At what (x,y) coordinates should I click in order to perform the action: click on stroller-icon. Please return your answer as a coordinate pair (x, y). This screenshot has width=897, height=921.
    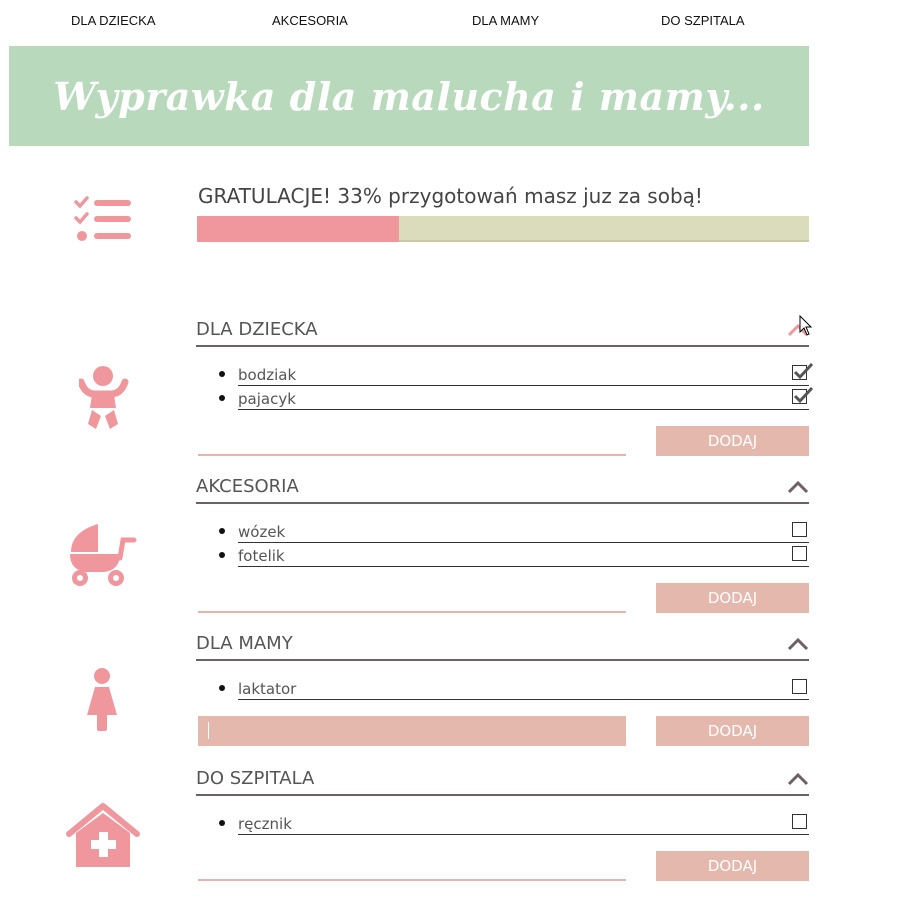
    Looking at the image, I should click on (103, 557).